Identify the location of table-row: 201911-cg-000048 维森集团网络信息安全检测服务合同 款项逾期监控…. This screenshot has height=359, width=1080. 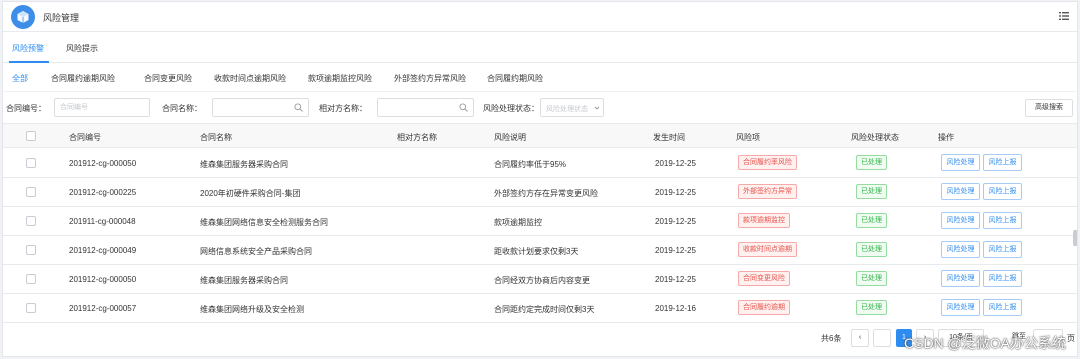
(540, 221).